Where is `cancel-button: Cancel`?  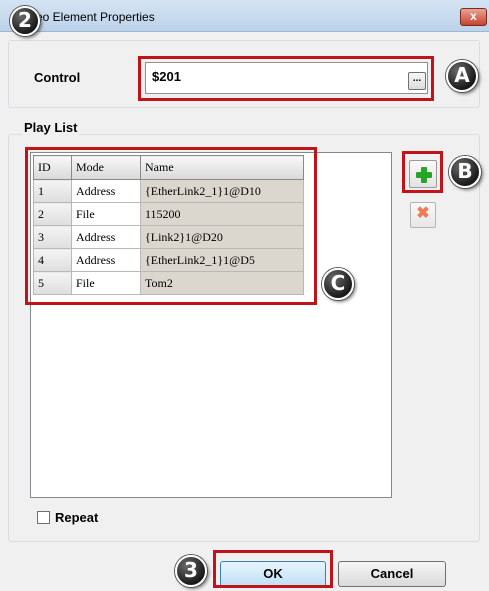 cancel-button: Cancel is located at coordinates (392, 574).